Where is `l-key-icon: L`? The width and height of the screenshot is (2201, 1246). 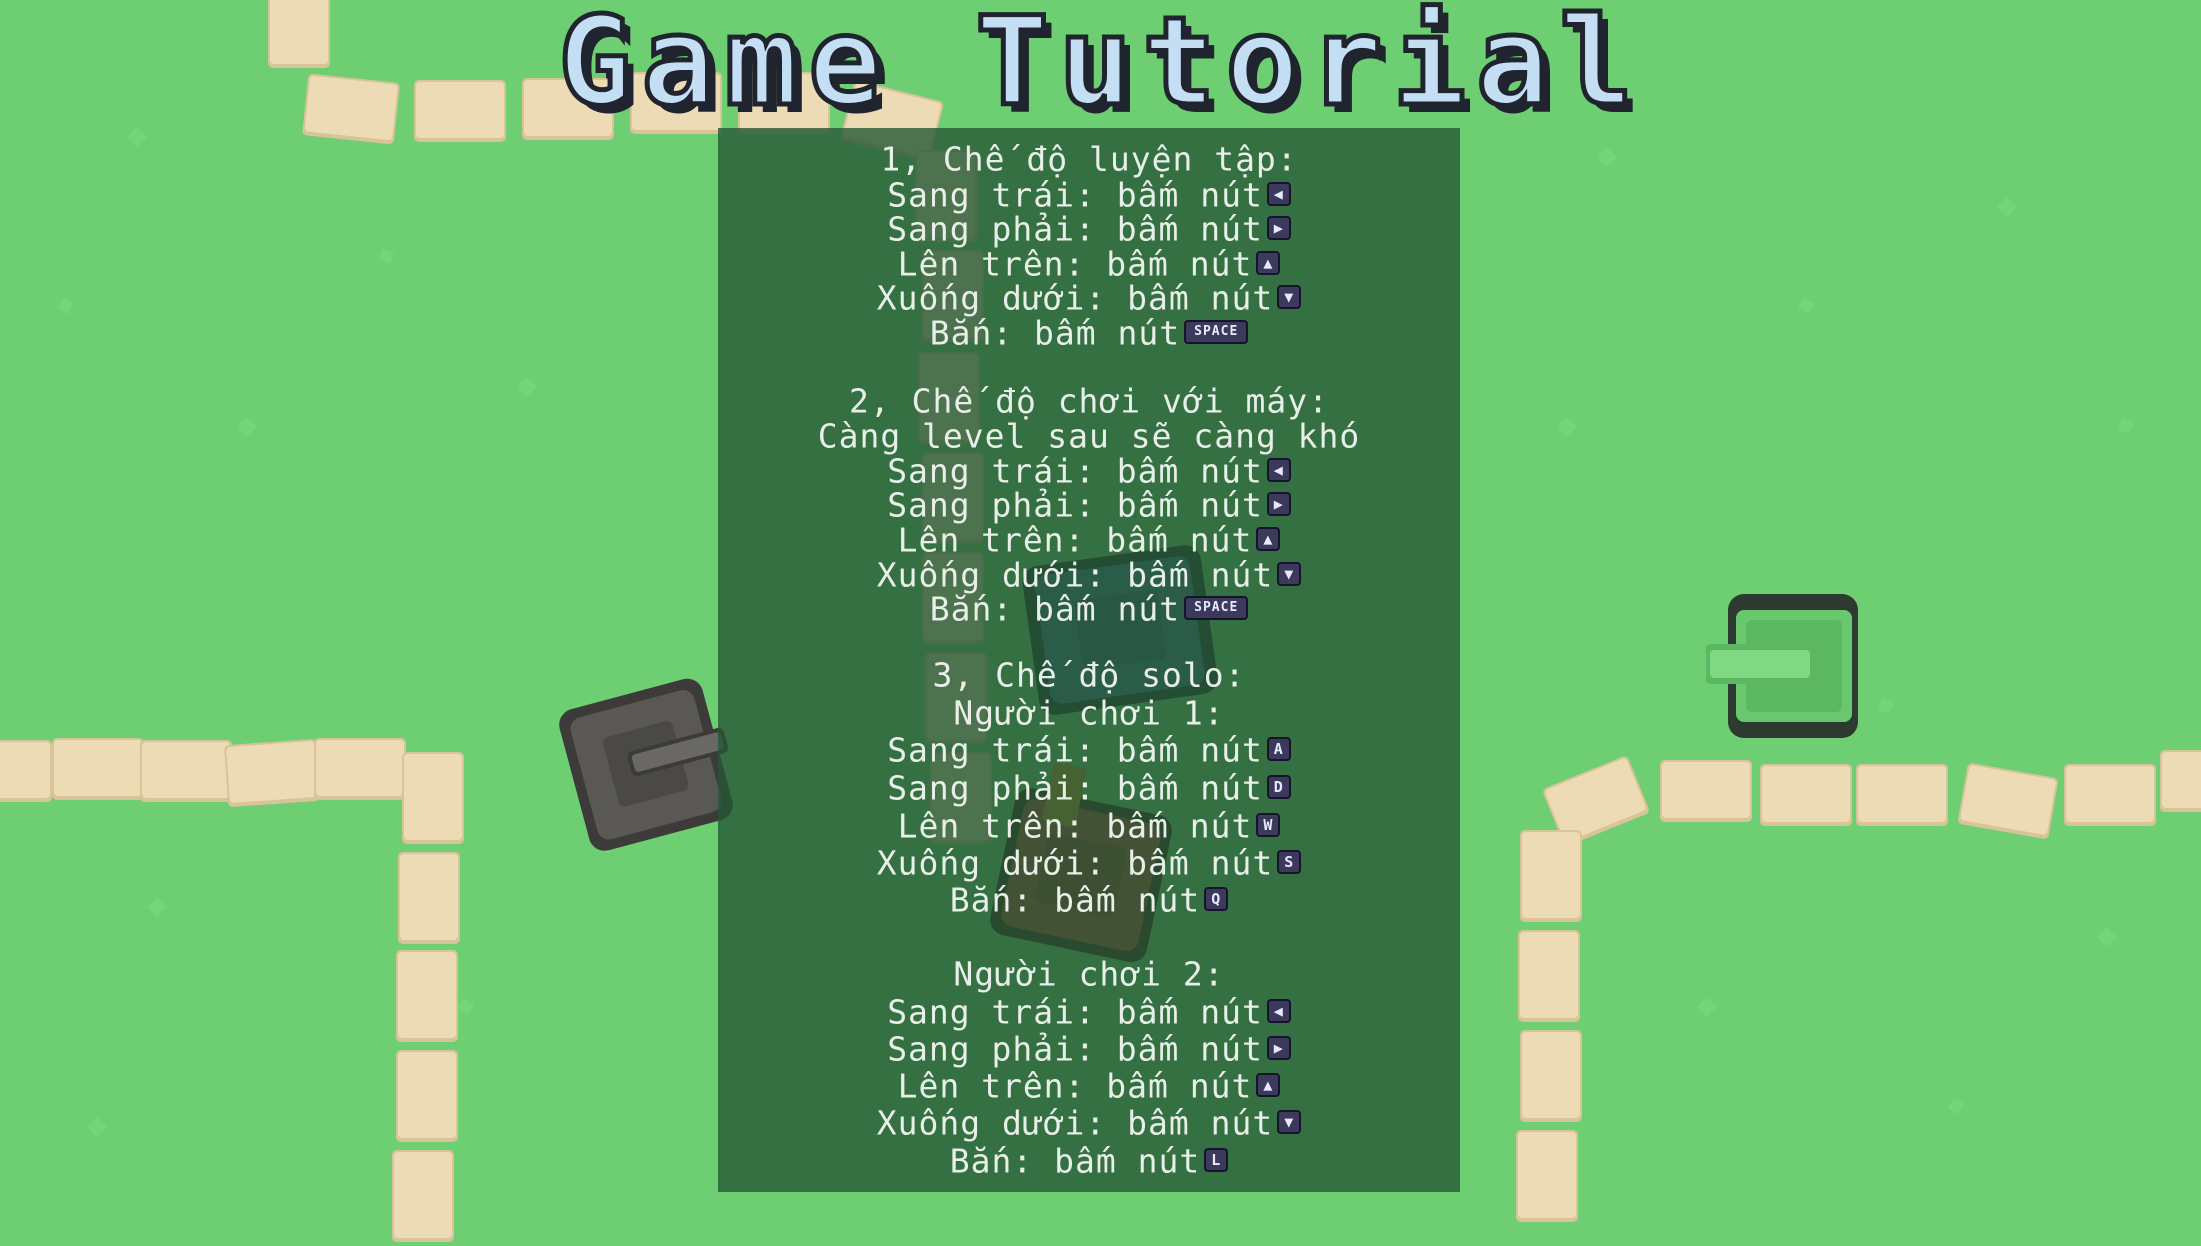
l-key-icon: L is located at coordinates (1216, 1159).